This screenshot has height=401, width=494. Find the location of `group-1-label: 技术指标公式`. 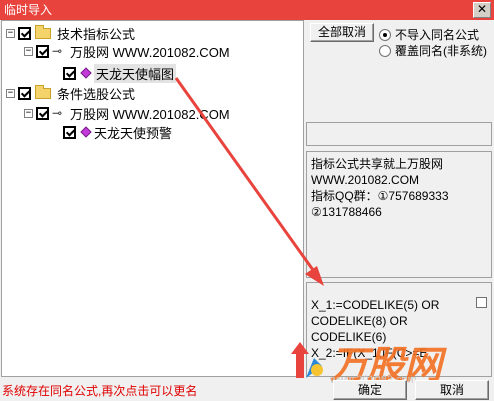

group-1-label: 技术指标公式 is located at coordinates (96, 34).